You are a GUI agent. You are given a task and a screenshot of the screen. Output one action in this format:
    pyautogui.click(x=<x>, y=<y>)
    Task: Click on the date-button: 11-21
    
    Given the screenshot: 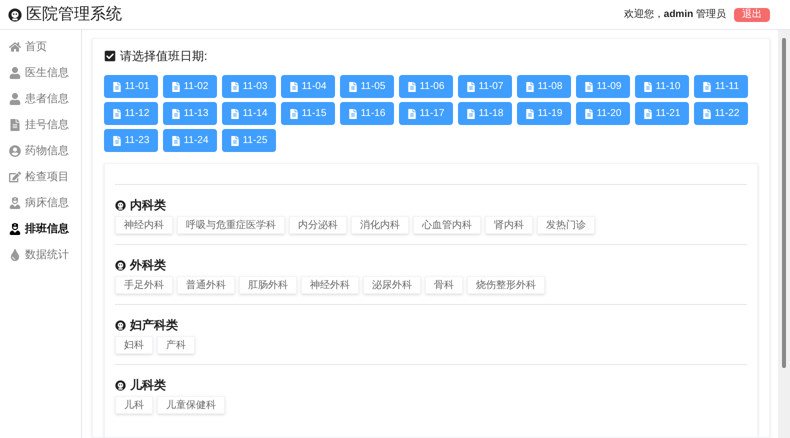 What is the action you would take?
    pyautogui.click(x=662, y=113)
    